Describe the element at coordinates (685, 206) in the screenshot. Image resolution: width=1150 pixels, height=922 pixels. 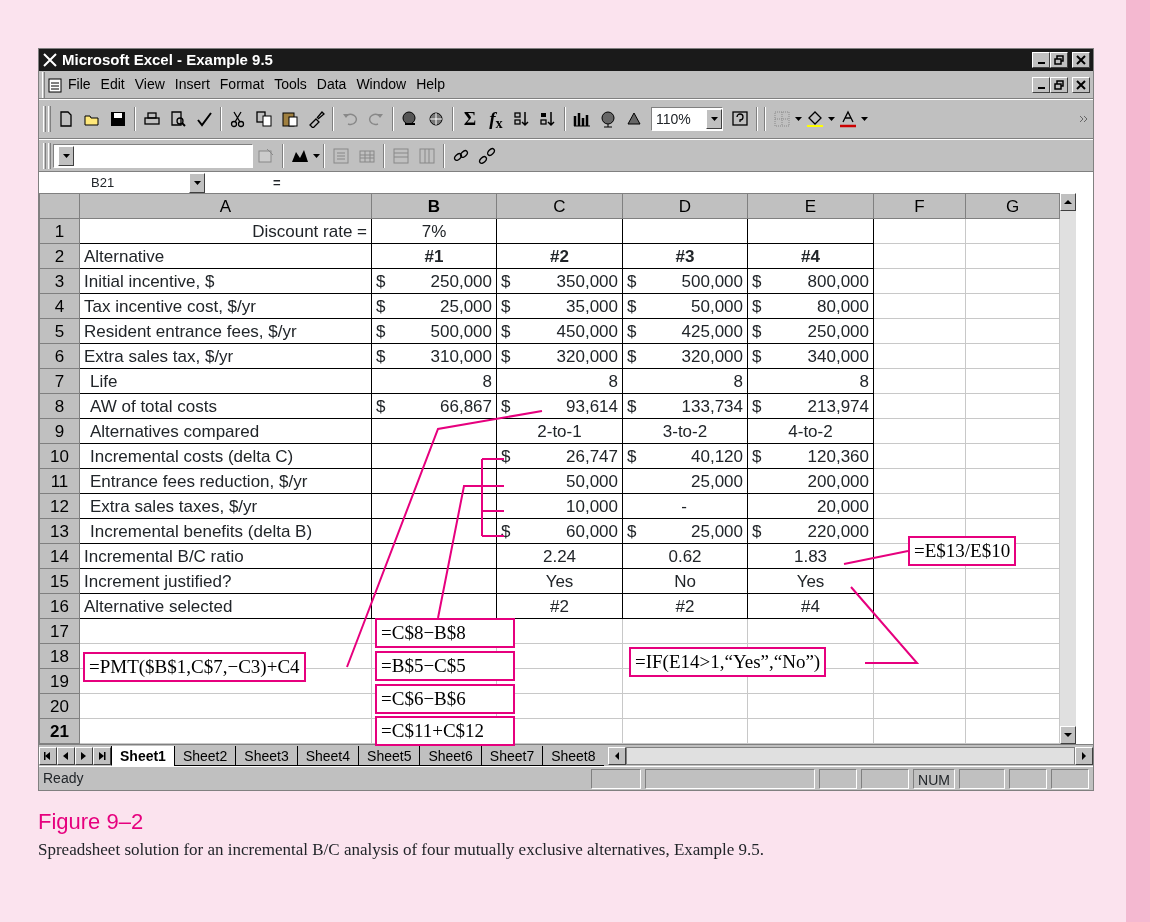
I see `column-header: D` at that location.